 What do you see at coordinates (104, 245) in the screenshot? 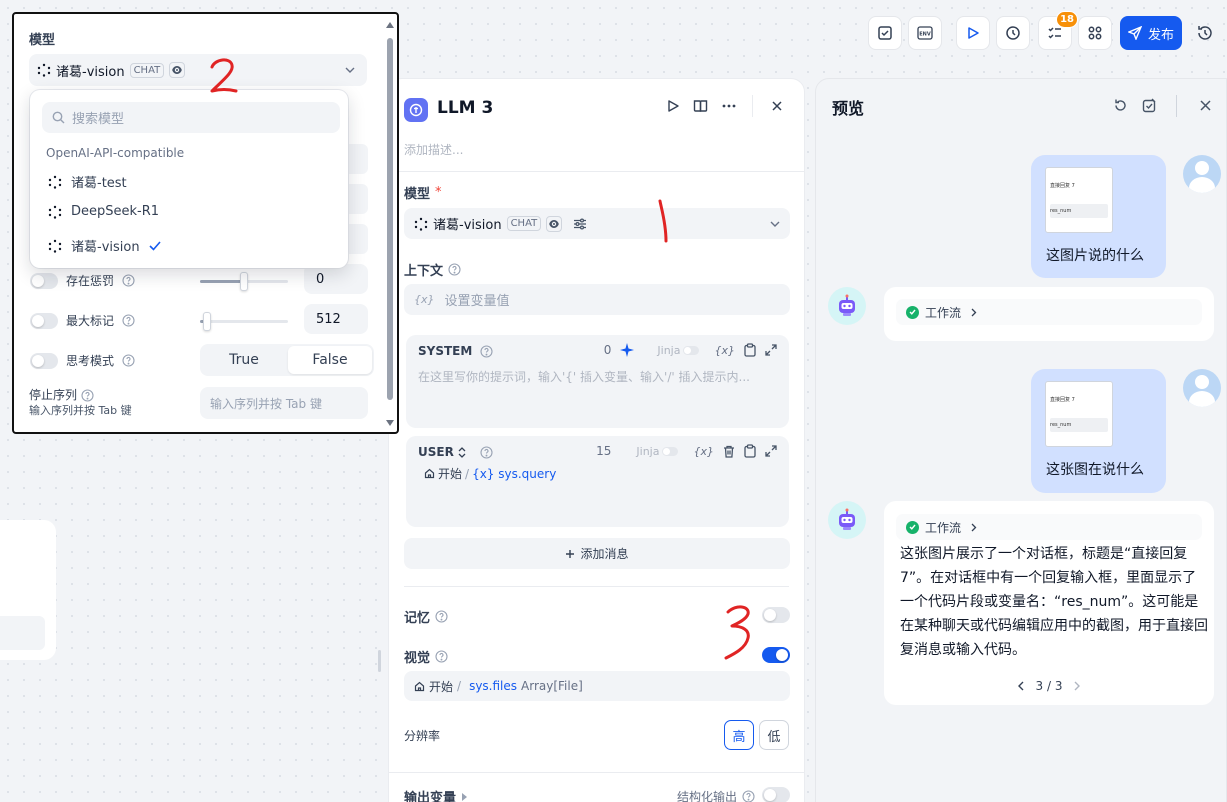
I see `model-option-selected: 诸葛-vision` at bounding box center [104, 245].